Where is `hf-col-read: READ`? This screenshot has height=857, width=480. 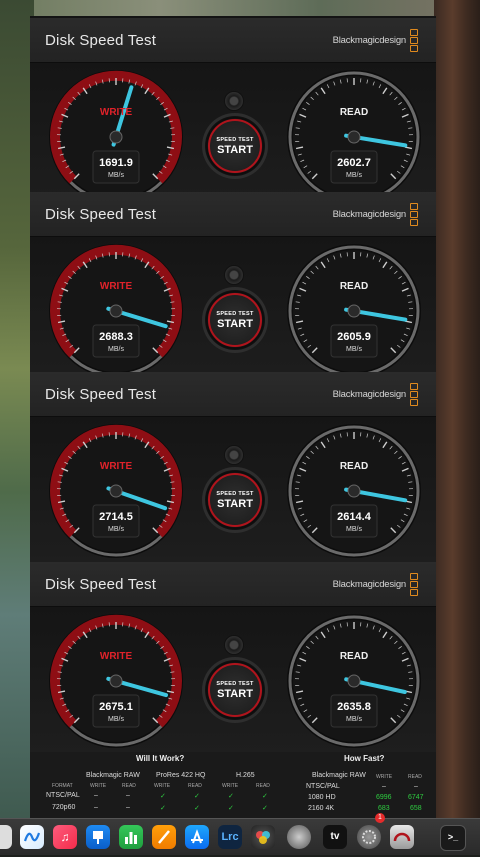
hf-col-read: READ is located at coordinates (415, 777).